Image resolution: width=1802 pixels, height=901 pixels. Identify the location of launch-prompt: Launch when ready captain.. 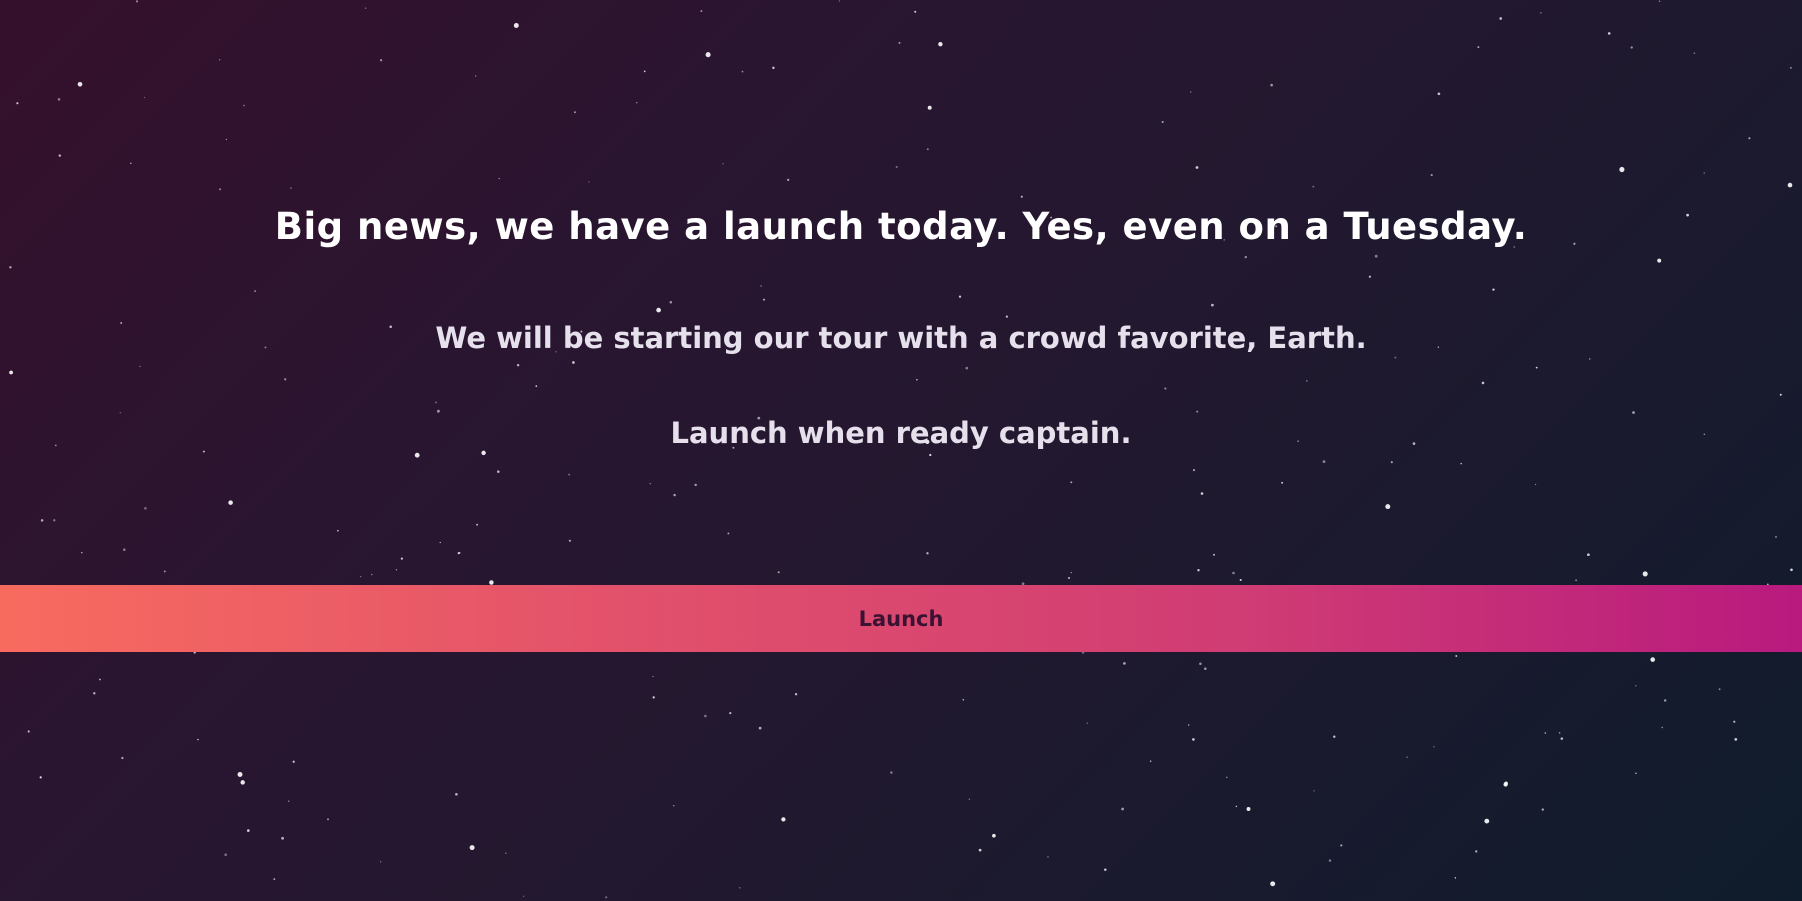
(901, 433).